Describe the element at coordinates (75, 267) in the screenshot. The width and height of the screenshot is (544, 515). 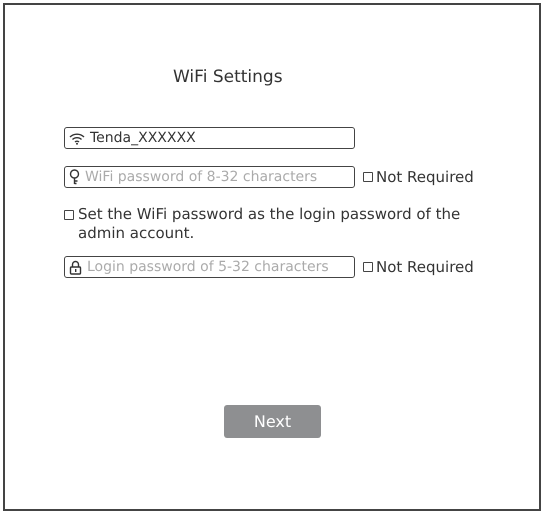
I see `lock-icon` at that location.